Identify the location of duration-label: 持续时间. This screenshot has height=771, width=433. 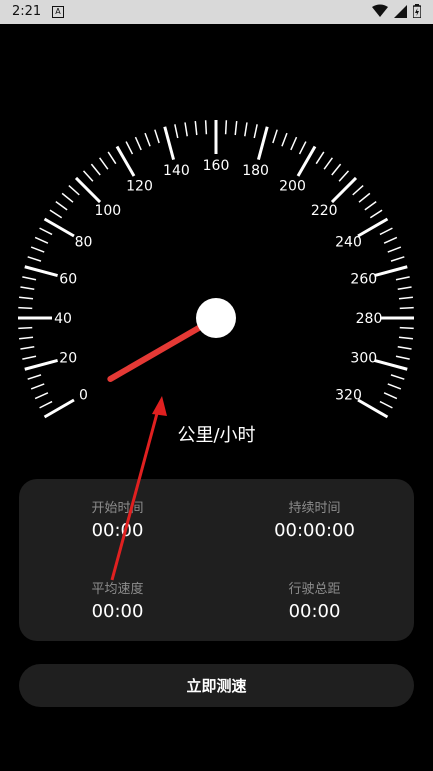
(314, 508).